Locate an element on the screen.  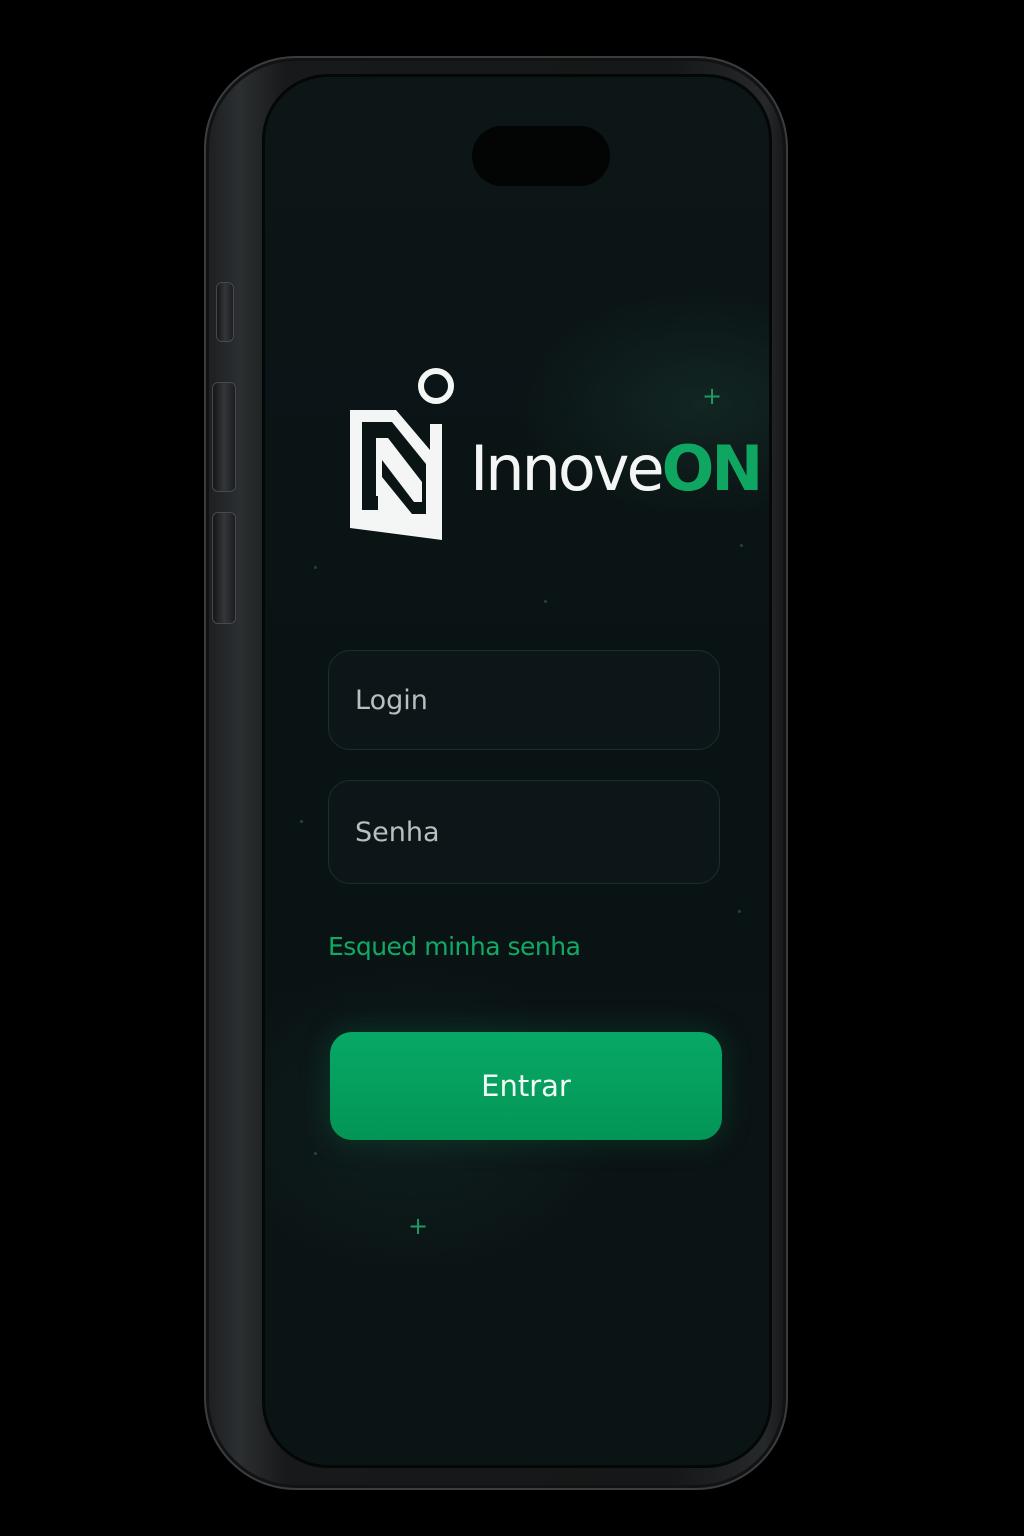
password-input is located at coordinates (525, 832).